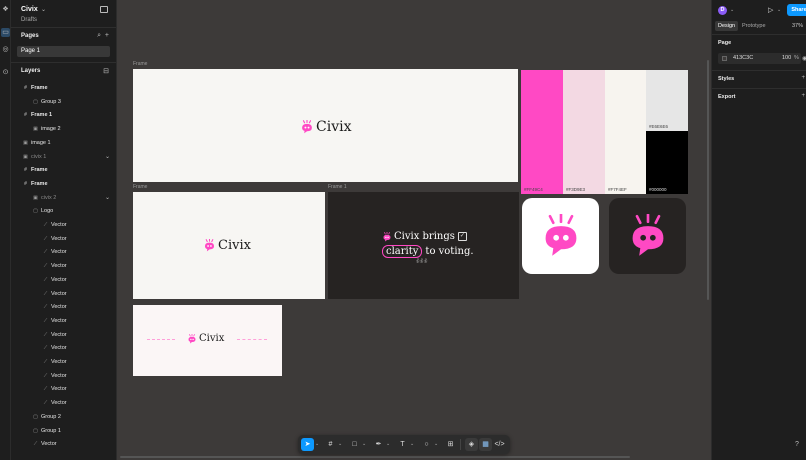 This screenshot has width=806, height=460. Describe the element at coordinates (378, 444) in the screenshot. I see `pen-tool-icon: ✒` at that location.